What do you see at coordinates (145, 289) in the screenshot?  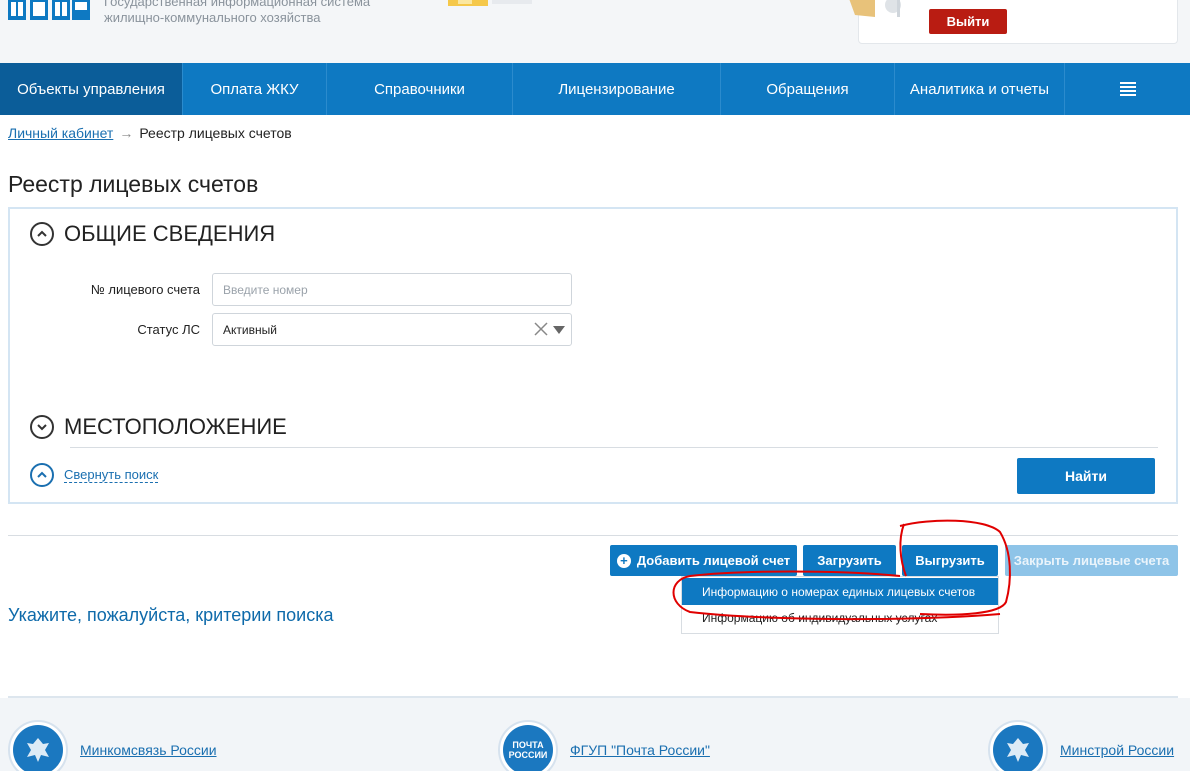 I see `account-number-label: № лицевого счета` at bounding box center [145, 289].